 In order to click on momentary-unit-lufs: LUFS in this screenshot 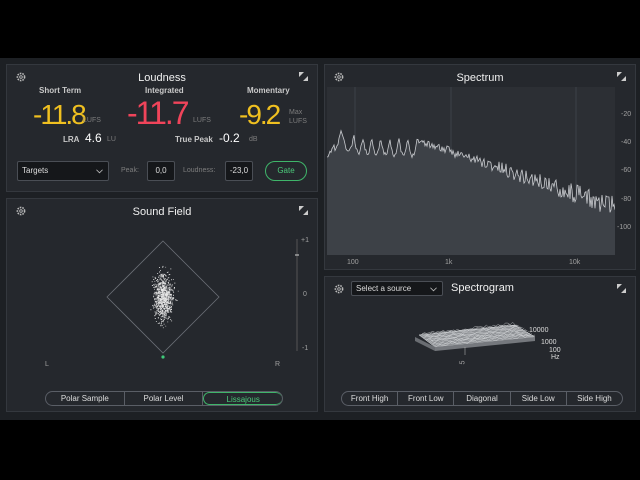, I will do `click(298, 121)`.